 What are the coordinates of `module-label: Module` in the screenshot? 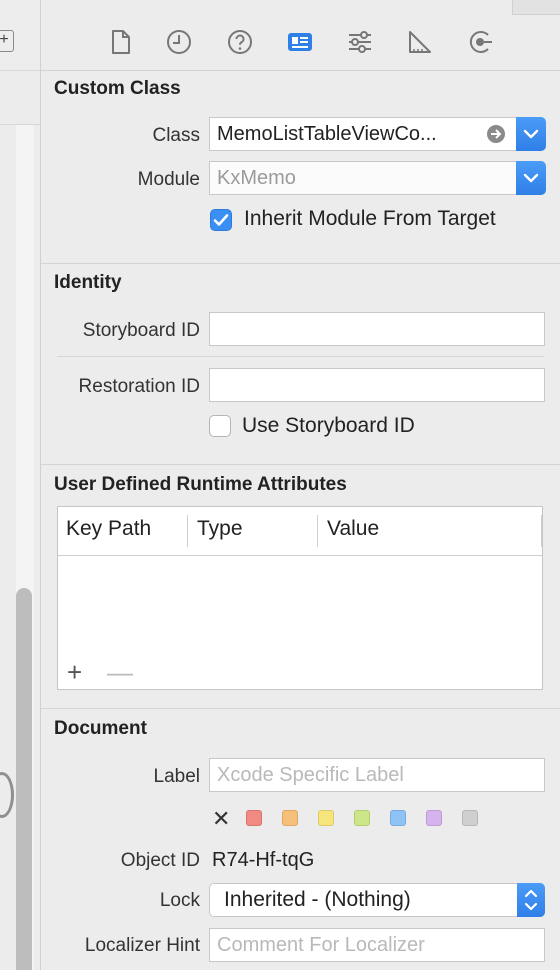 It's located at (168, 179).